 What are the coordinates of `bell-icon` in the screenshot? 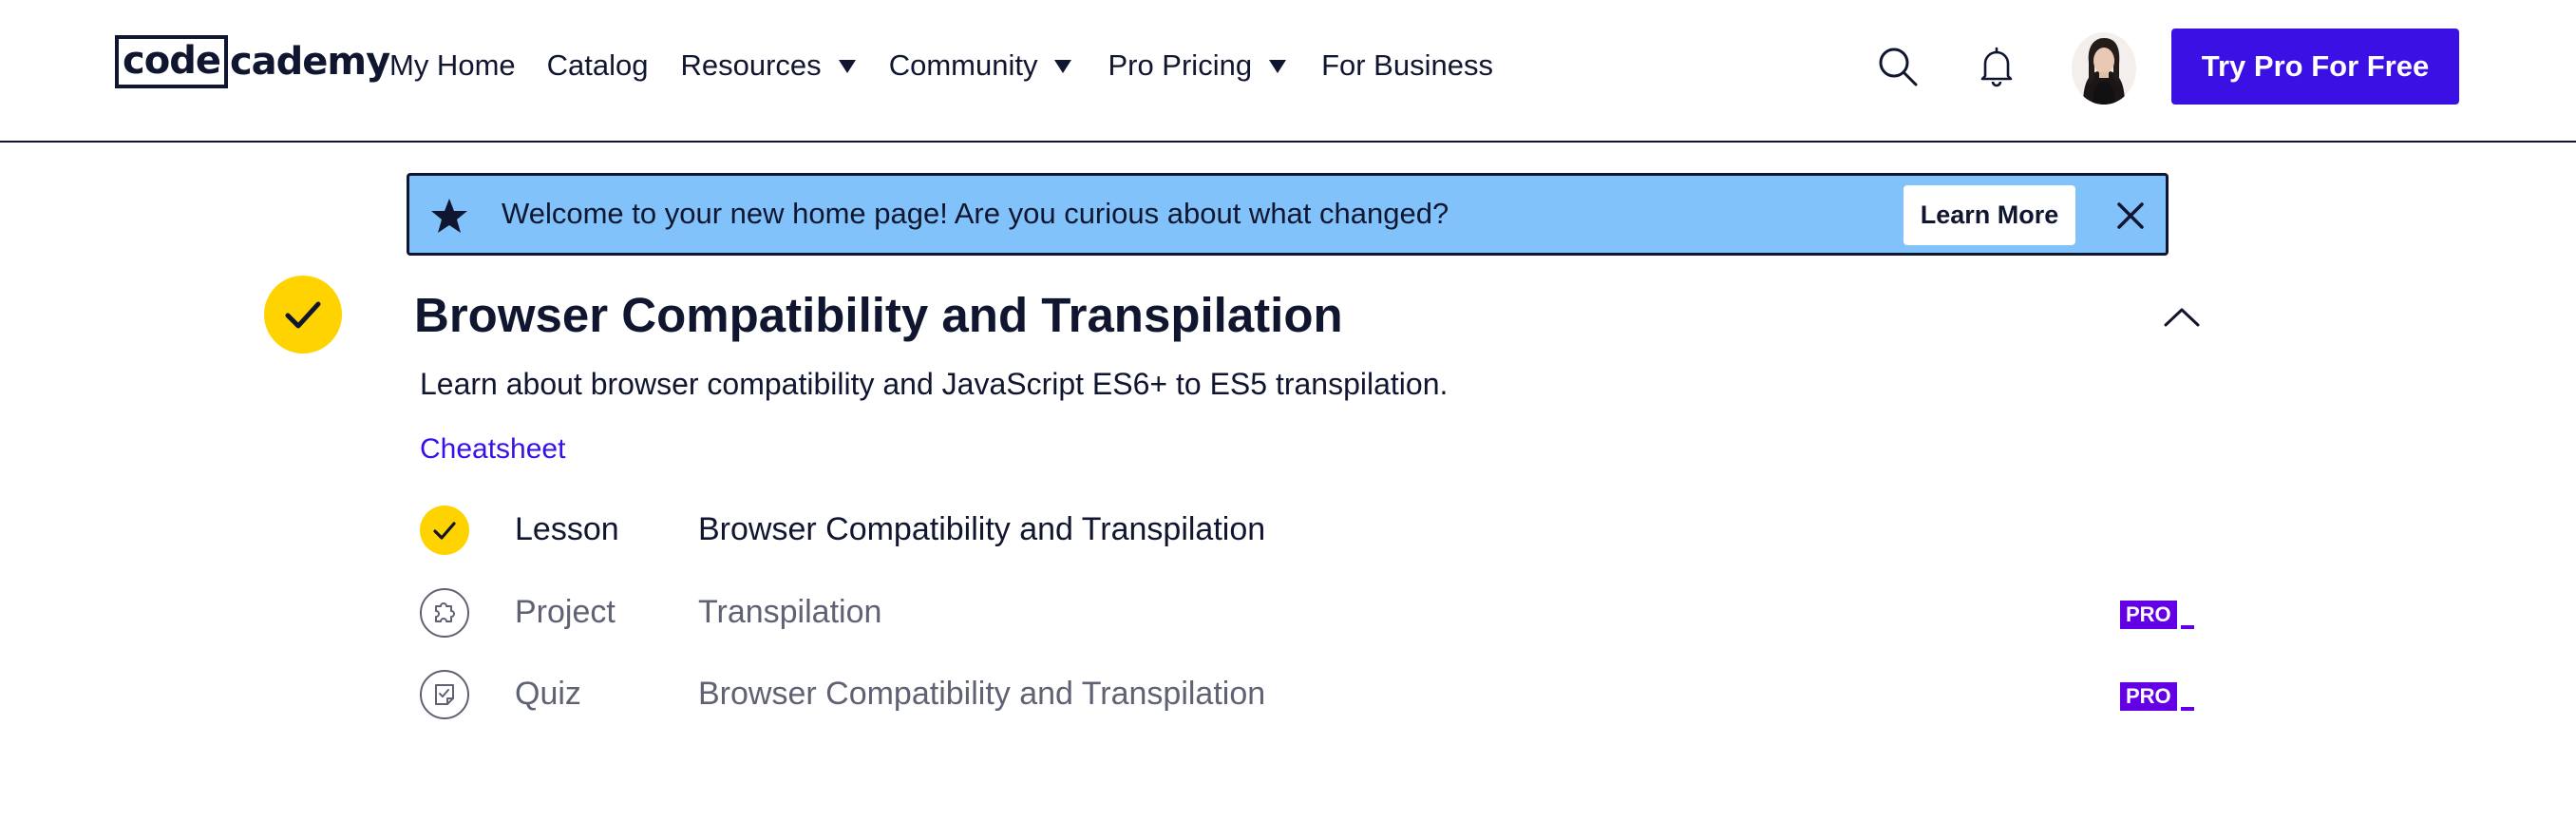 It's located at (1996, 67).